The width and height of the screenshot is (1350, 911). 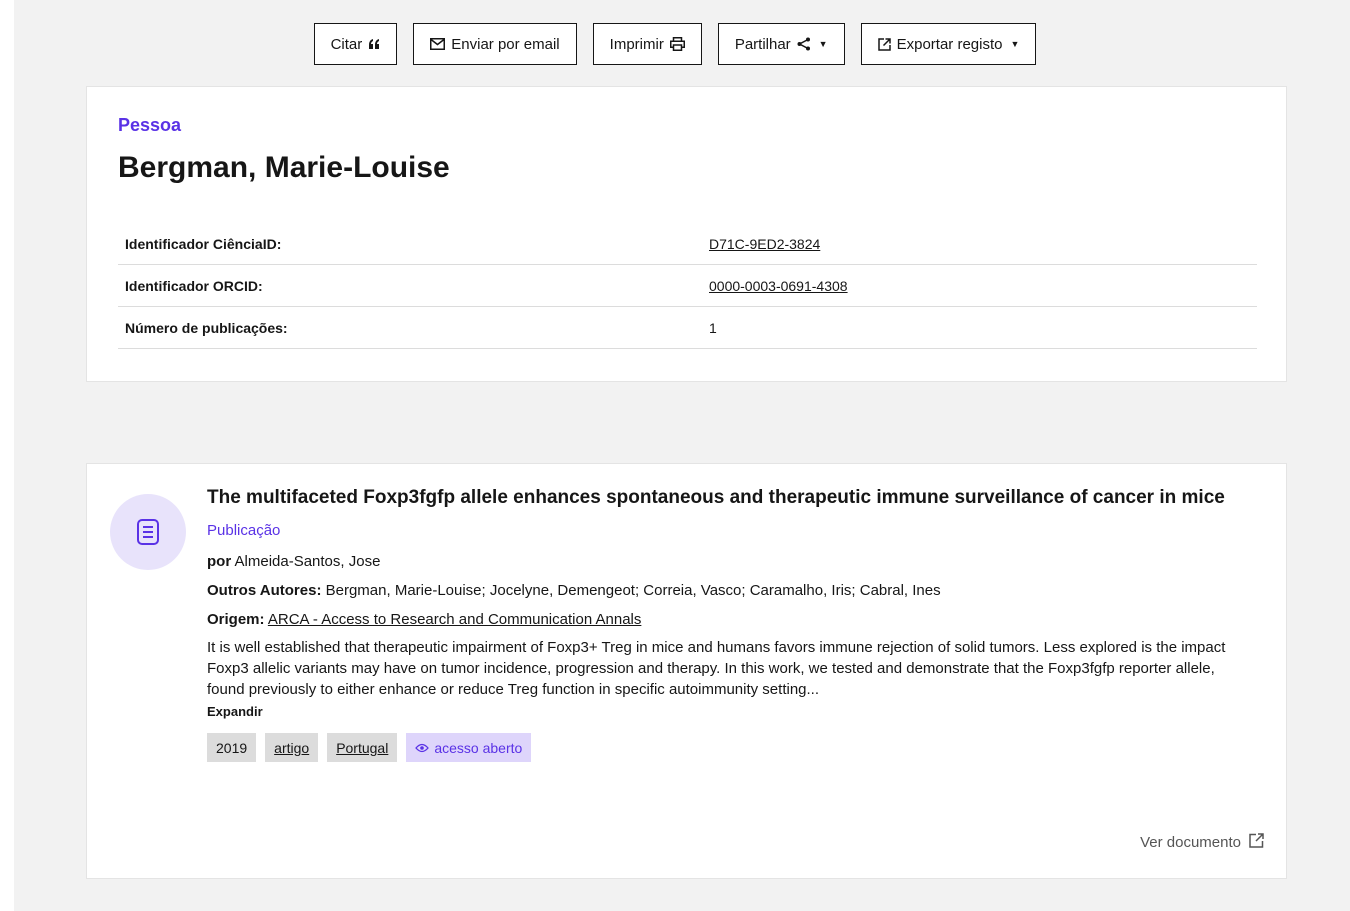 I want to click on export-label: Exportar registo, so click(x=949, y=44).